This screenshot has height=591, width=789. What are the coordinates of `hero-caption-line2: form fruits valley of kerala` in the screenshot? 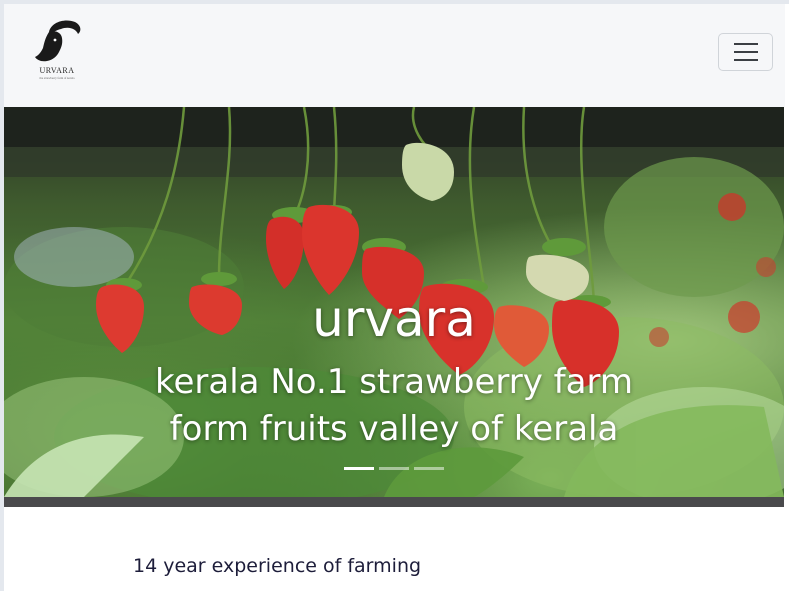 It's located at (394, 429).